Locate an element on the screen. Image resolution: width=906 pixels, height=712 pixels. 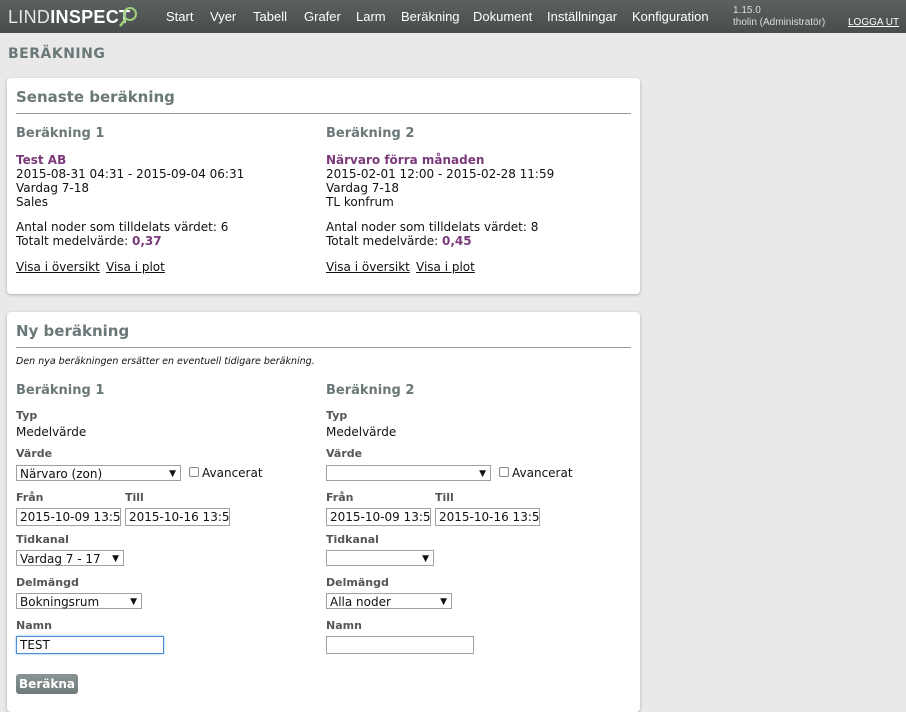
calc2-period: 2015-02-01 12:00 - 2015-02-28 11:59 is located at coordinates (440, 174).